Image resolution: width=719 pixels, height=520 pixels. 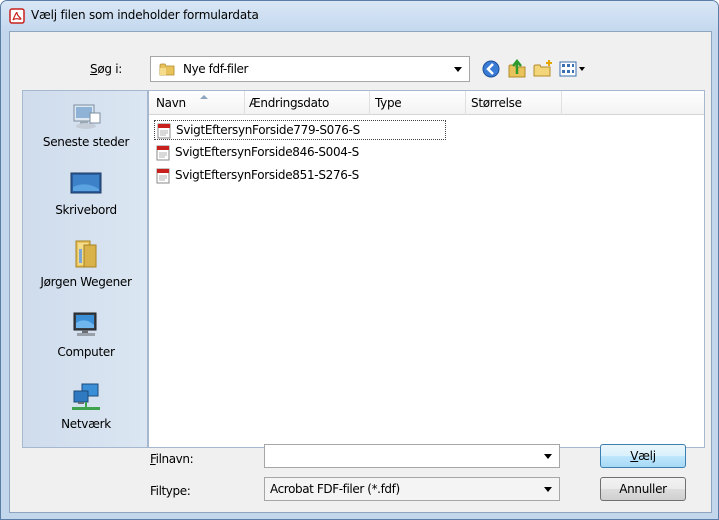 I want to click on file-row: SvigtEftersynForside846-S004-S, so click(x=304, y=153).